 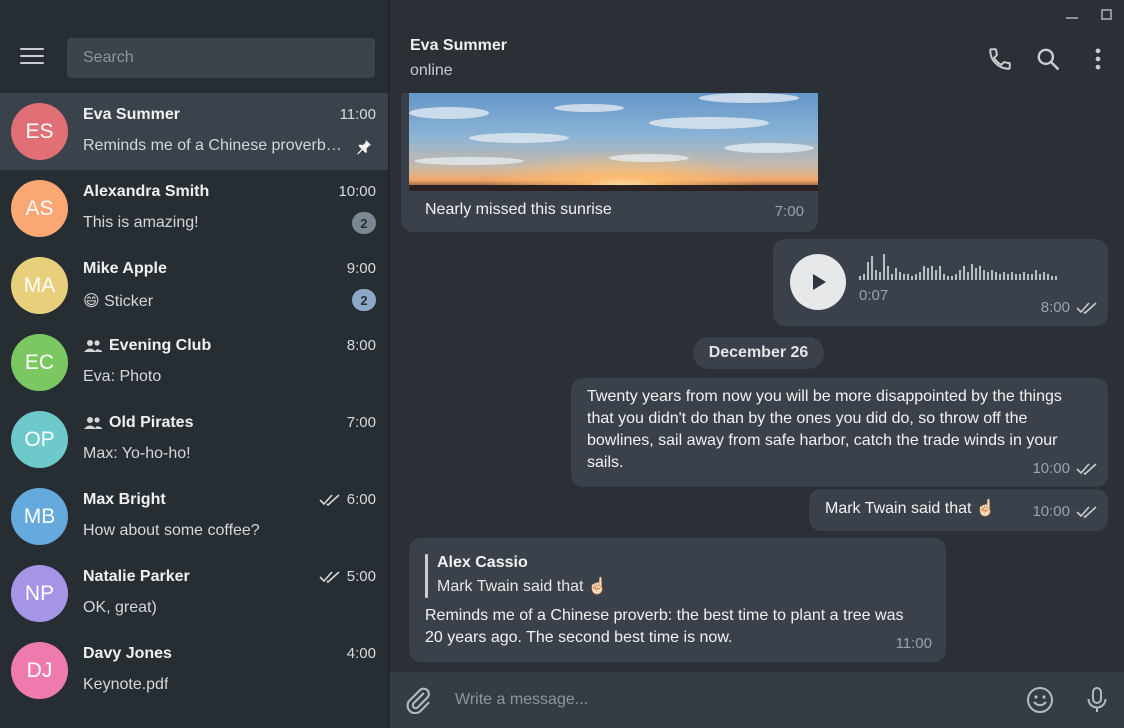 What do you see at coordinates (32, 58) in the screenshot?
I see `hamburger-menu-icon` at bounding box center [32, 58].